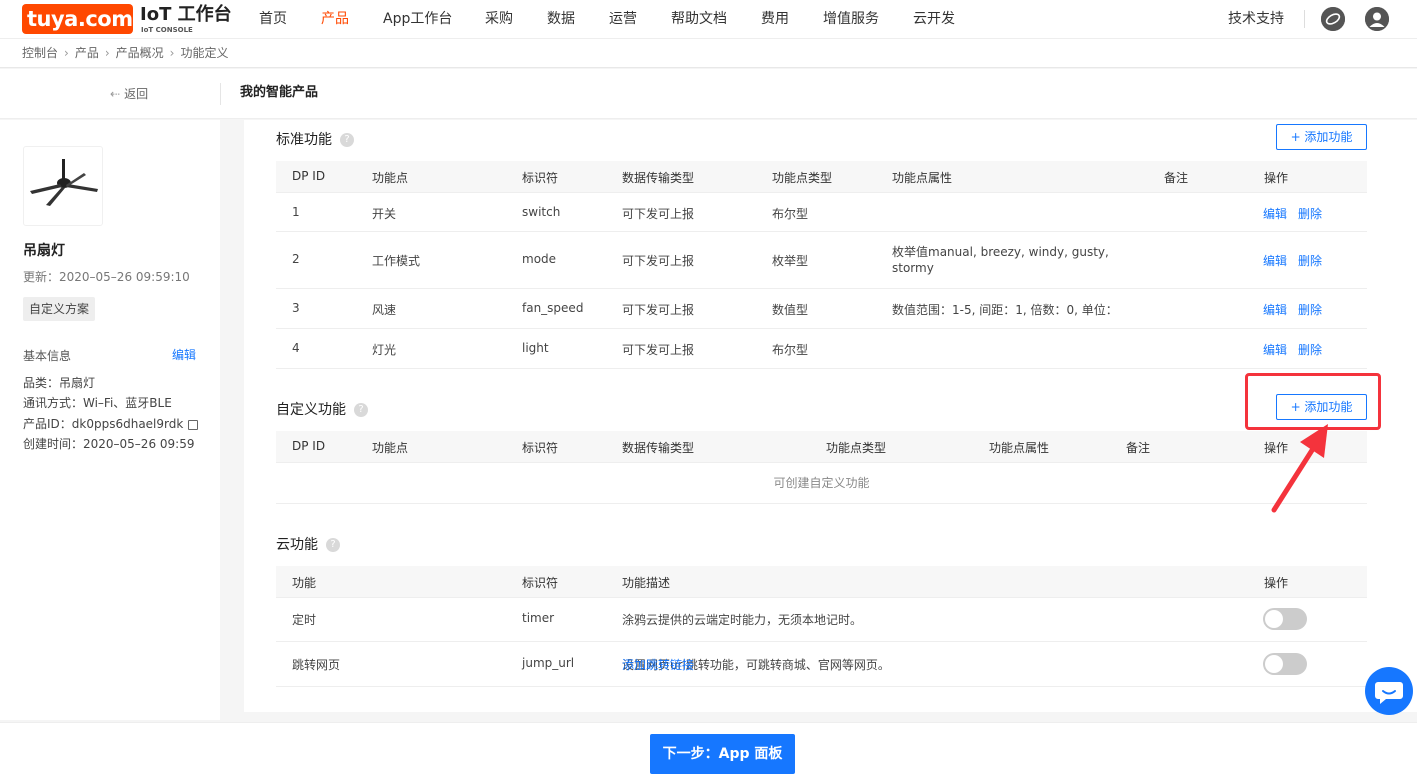 Image resolution: width=1417 pixels, height=777 pixels. I want to click on sub-header: ⇠ 返回 我的智能产品, so click(708, 94).